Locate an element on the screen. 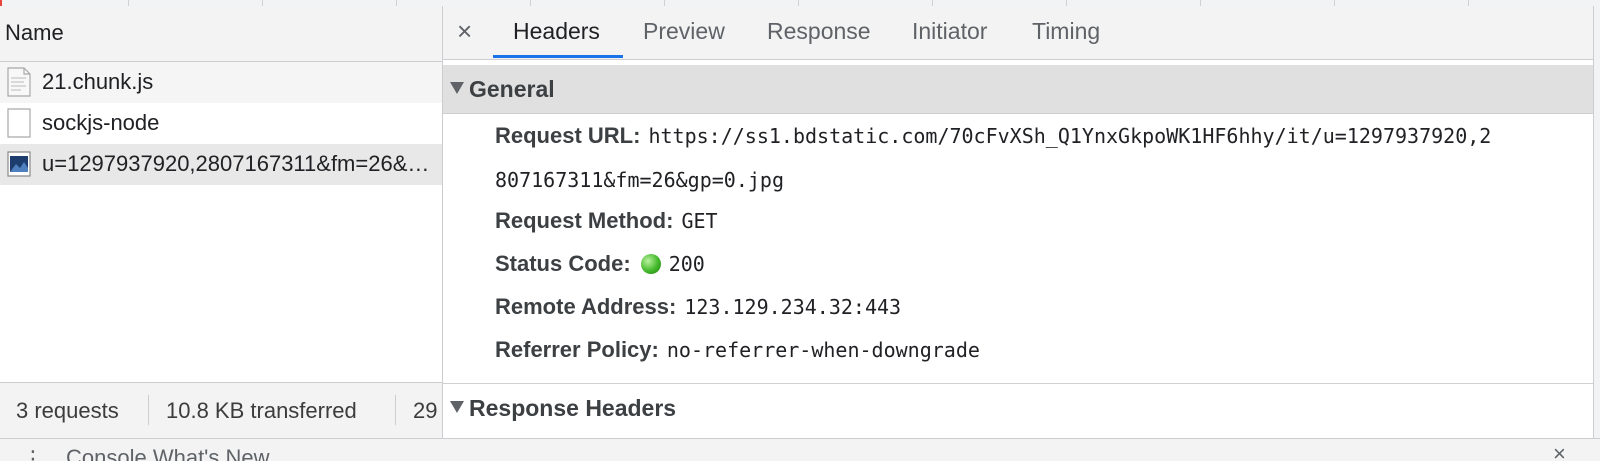 The height and width of the screenshot is (461, 1600). field-label: Status Code: is located at coordinates (563, 263).